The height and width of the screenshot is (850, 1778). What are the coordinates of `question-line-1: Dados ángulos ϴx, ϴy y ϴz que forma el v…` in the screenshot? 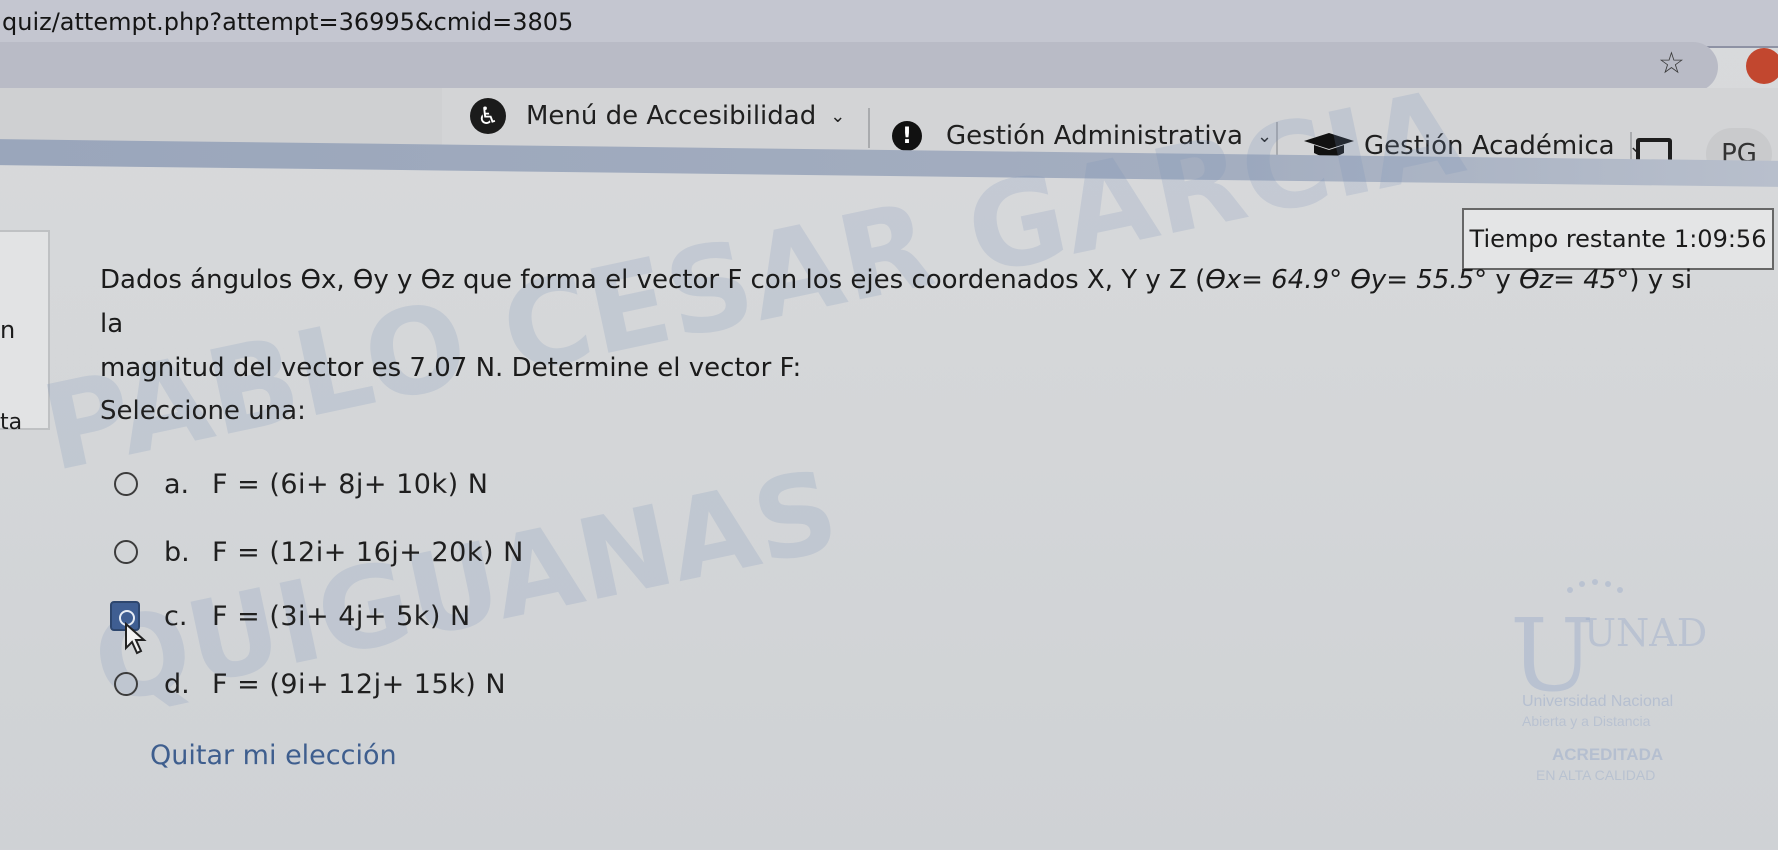 It's located at (896, 302).